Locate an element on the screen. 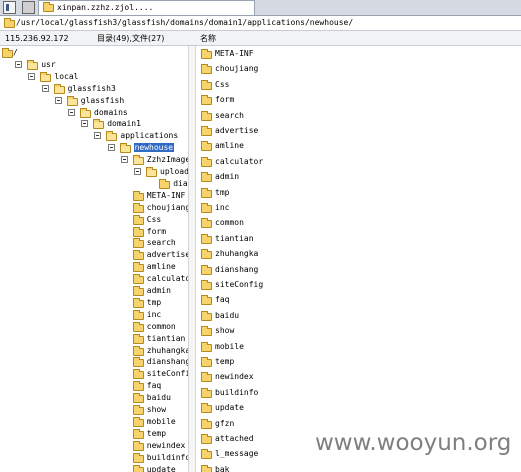 This screenshot has width=521, height=472. list-item: common is located at coordinates (358, 223).